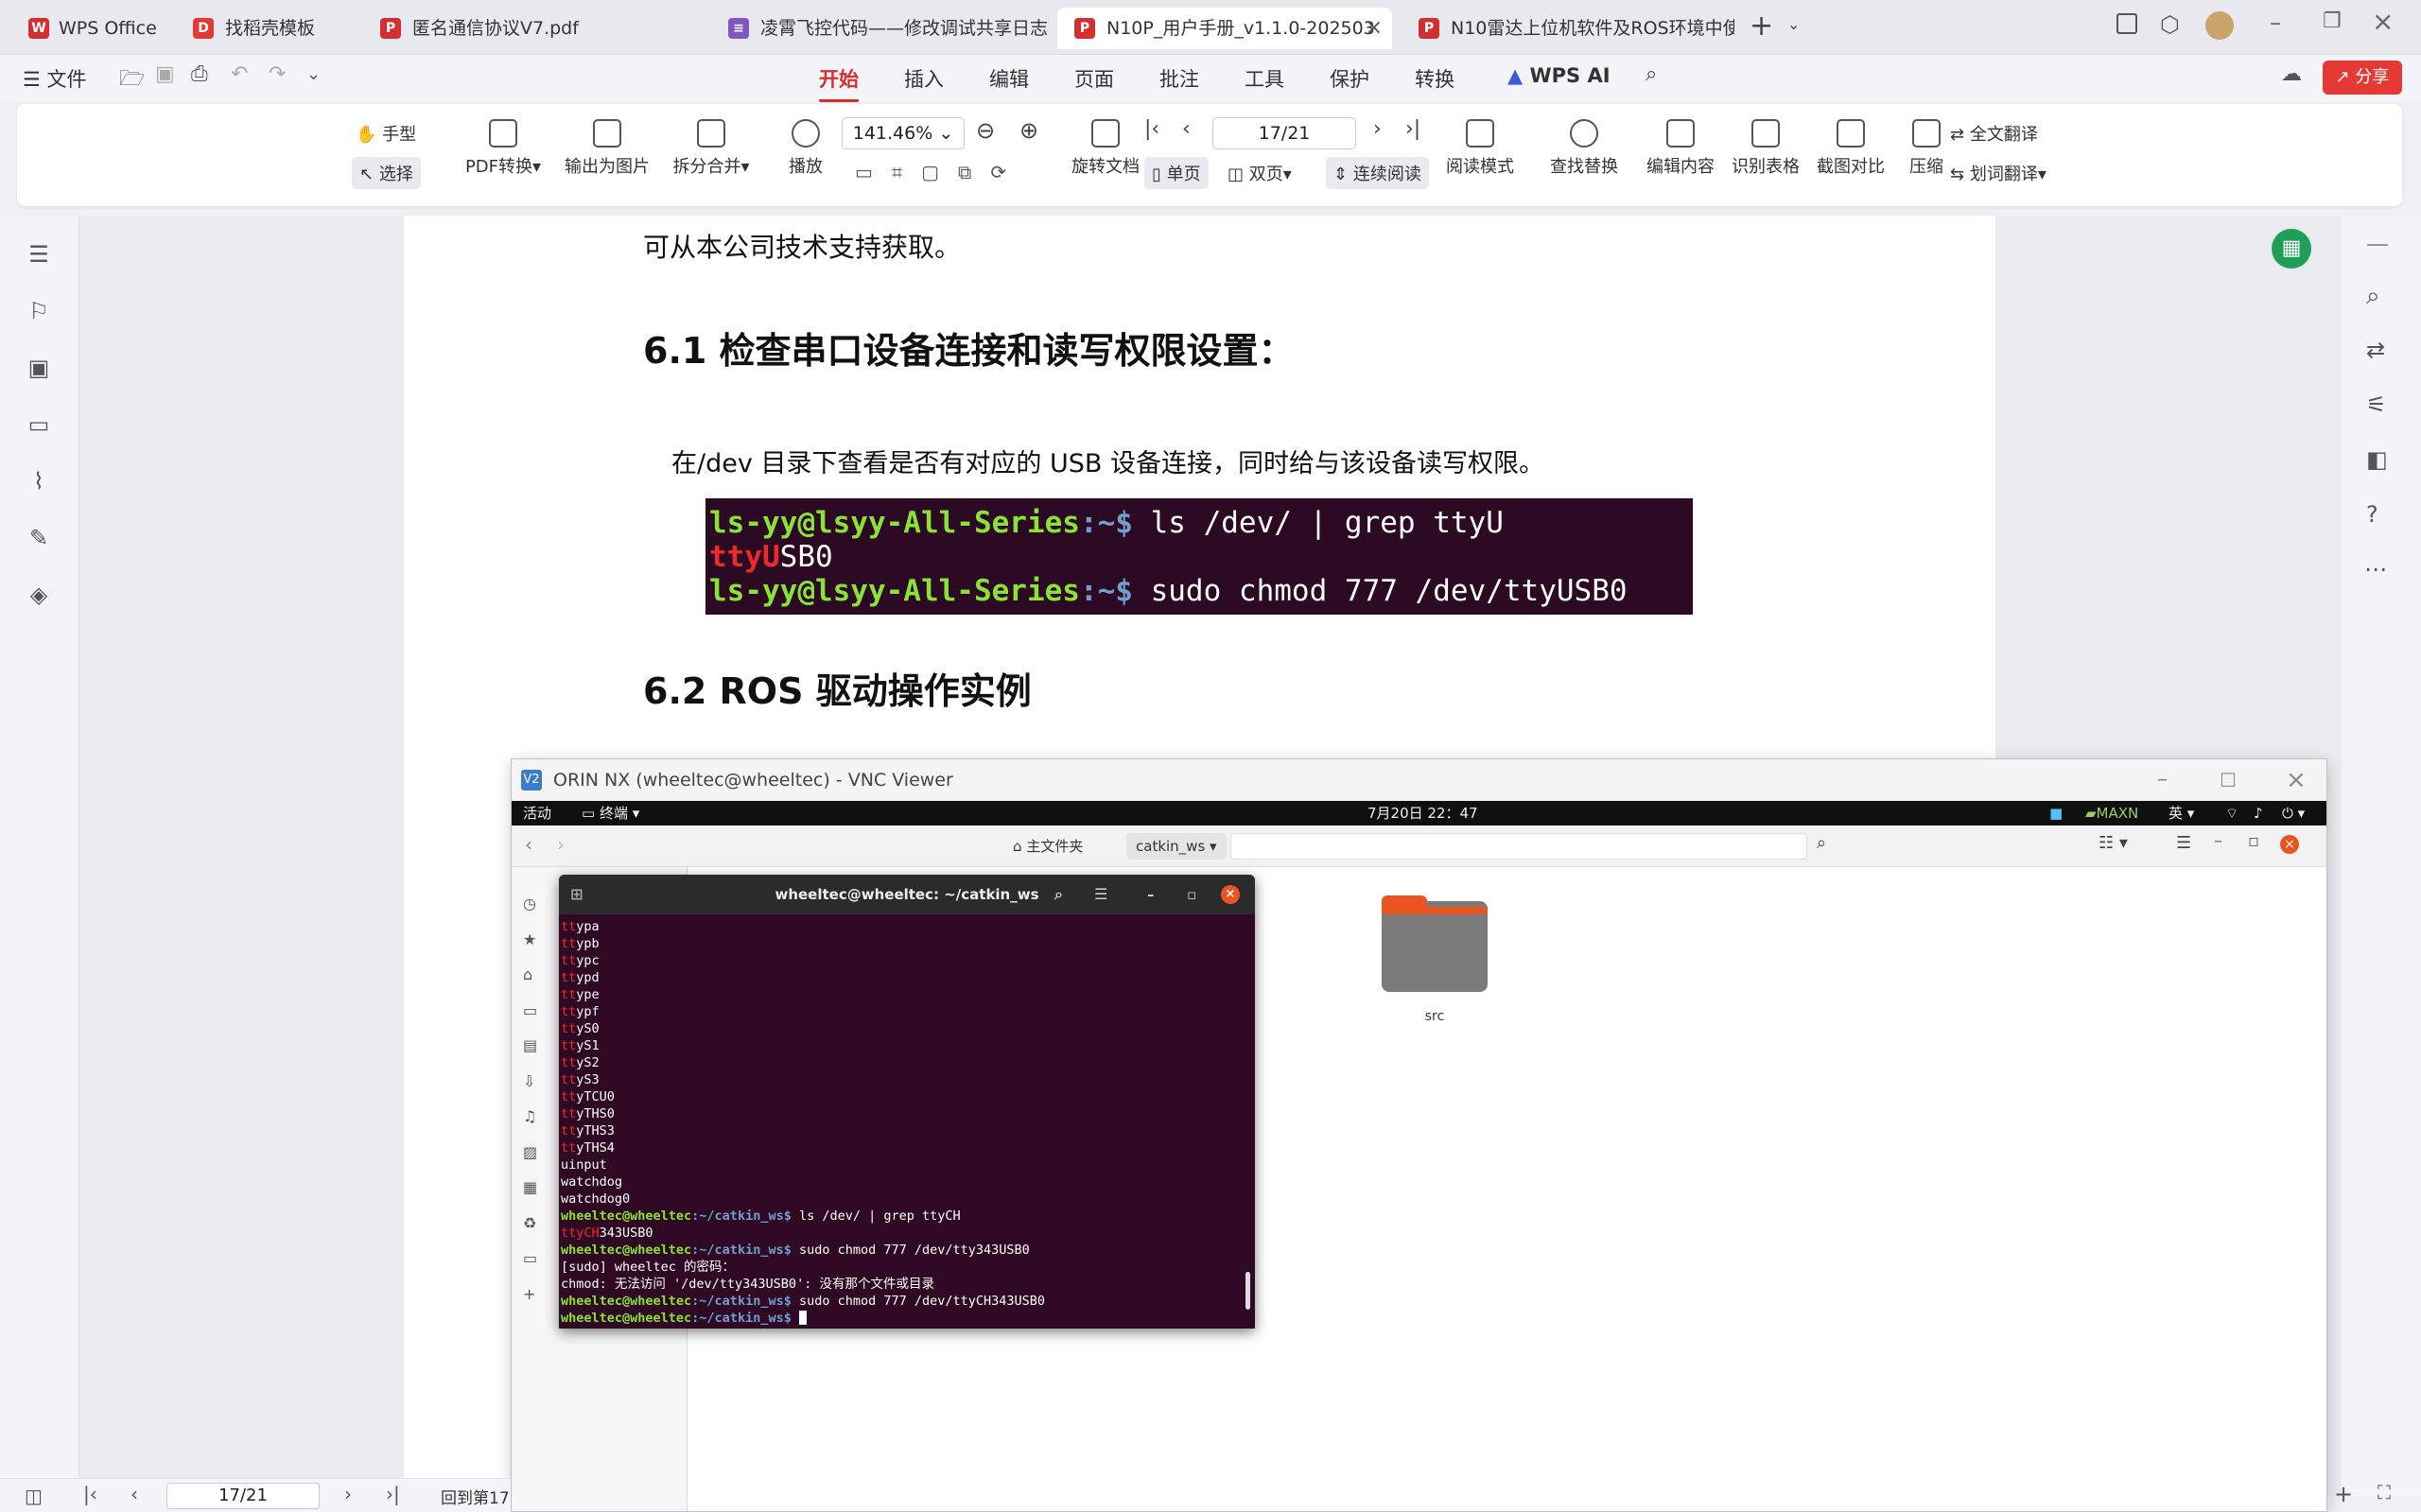 This screenshot has width=2421, height=1512. Describe the element at coordinates (38, 311) in the screenshot. I see `bookmark-icon: ⚐` at that location.